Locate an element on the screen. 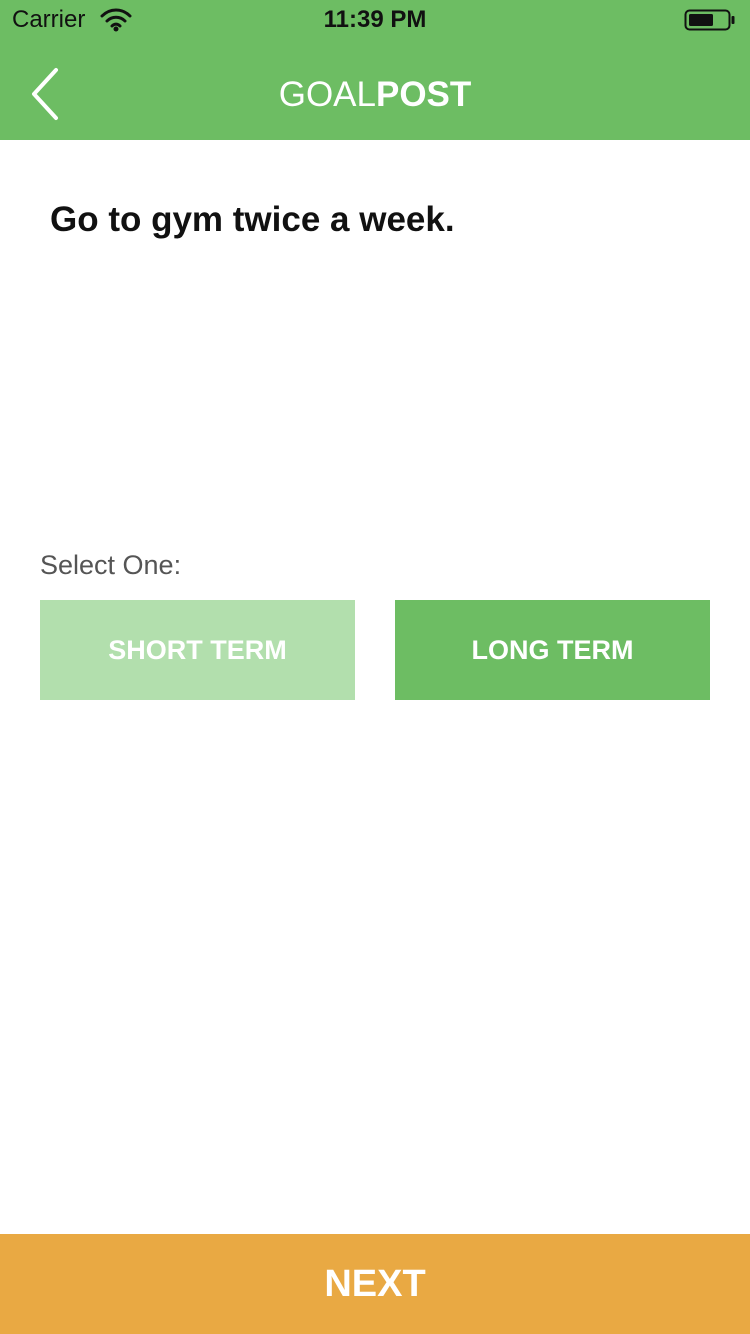 This screenshot has height=1334, width=750. select-one-label: Select One: is located at coordinates (111, 565).